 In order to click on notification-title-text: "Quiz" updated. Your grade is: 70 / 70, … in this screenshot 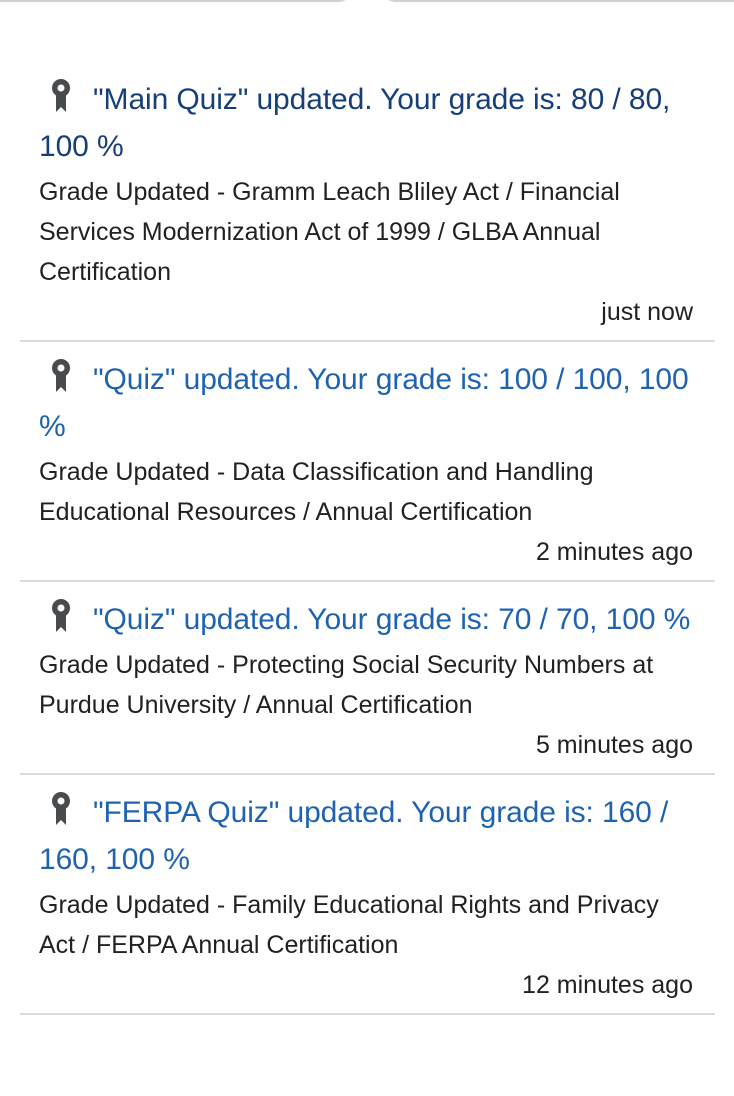, I will do `click(392, 619)`.